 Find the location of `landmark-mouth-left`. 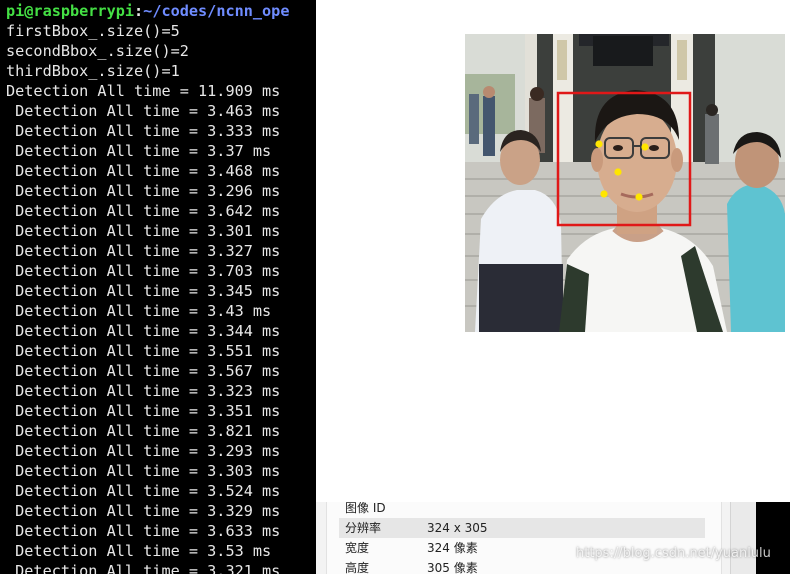

landmark-mouth-left is located at coordinates (604, 194).